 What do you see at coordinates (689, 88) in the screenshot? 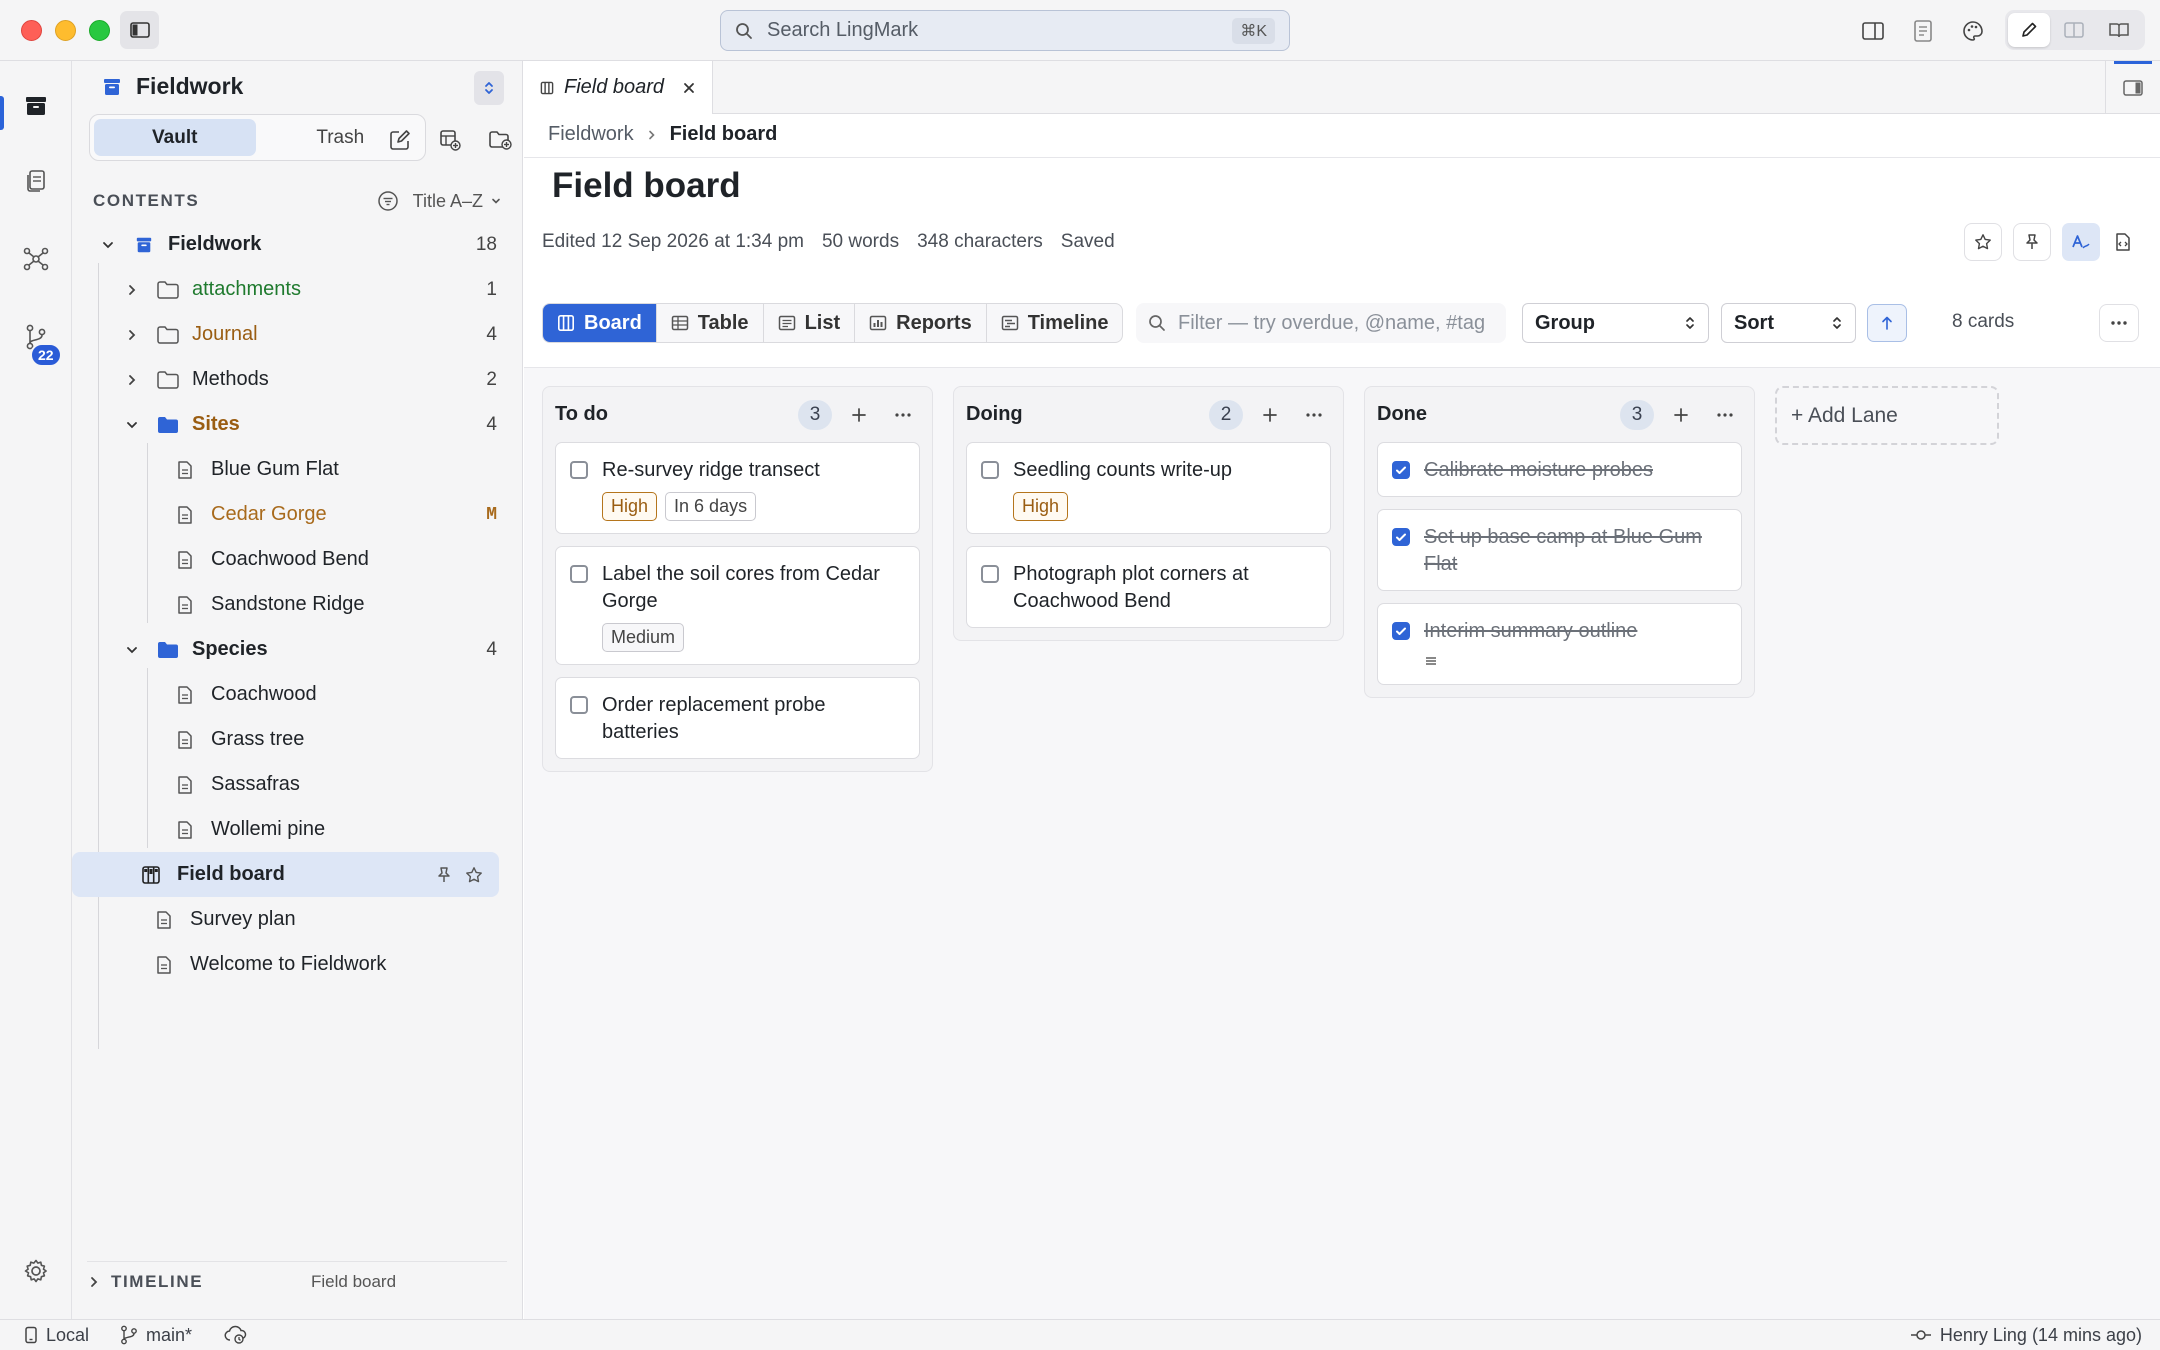
I see `close-icon` at bounding box center [689, 88].